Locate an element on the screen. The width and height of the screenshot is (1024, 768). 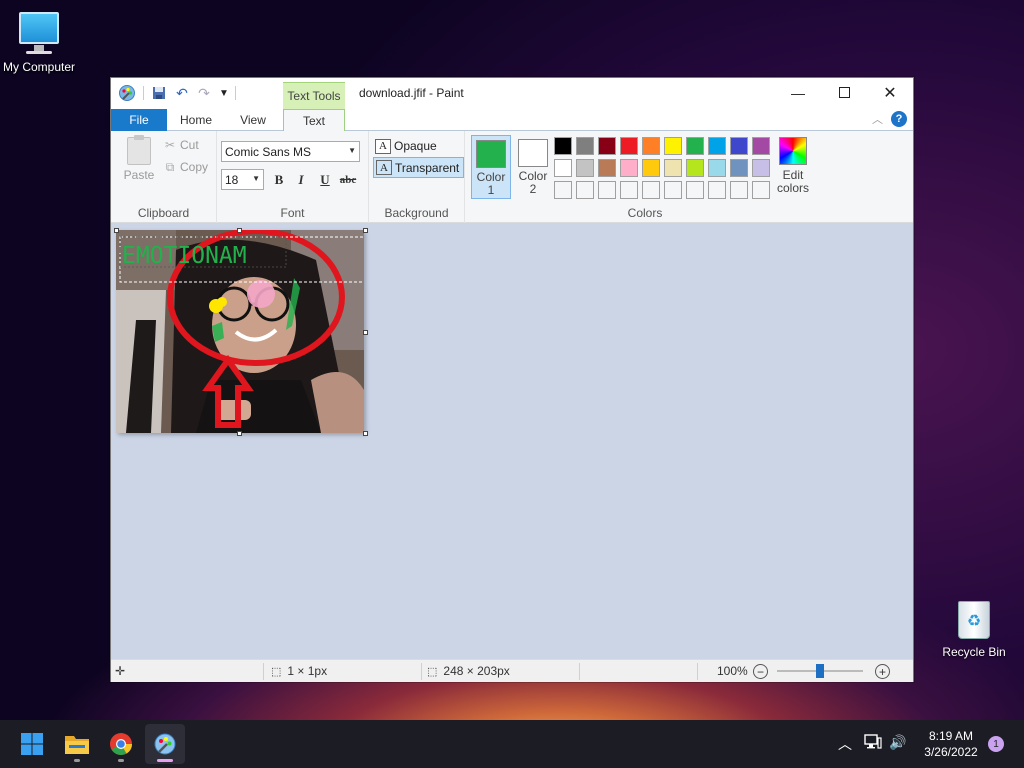
bold-button: B is located at coordinates (279, 180).